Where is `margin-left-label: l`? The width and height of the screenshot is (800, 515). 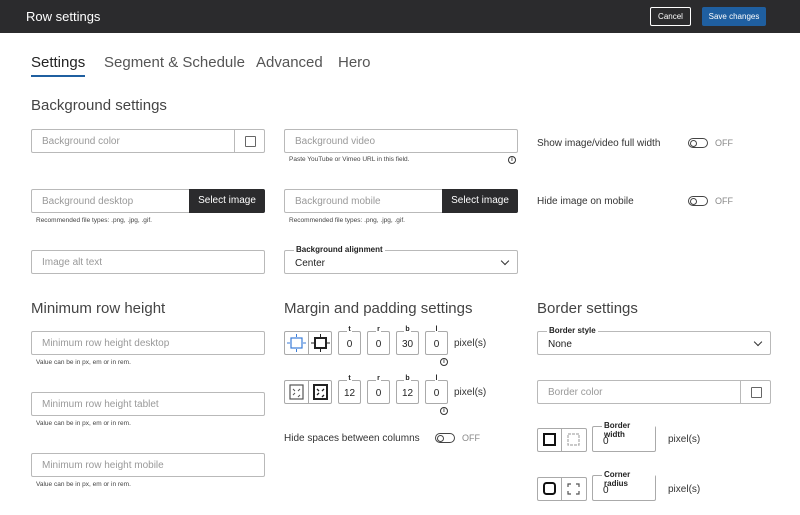
margin-left-label: l is located at coordinates (436, 329).